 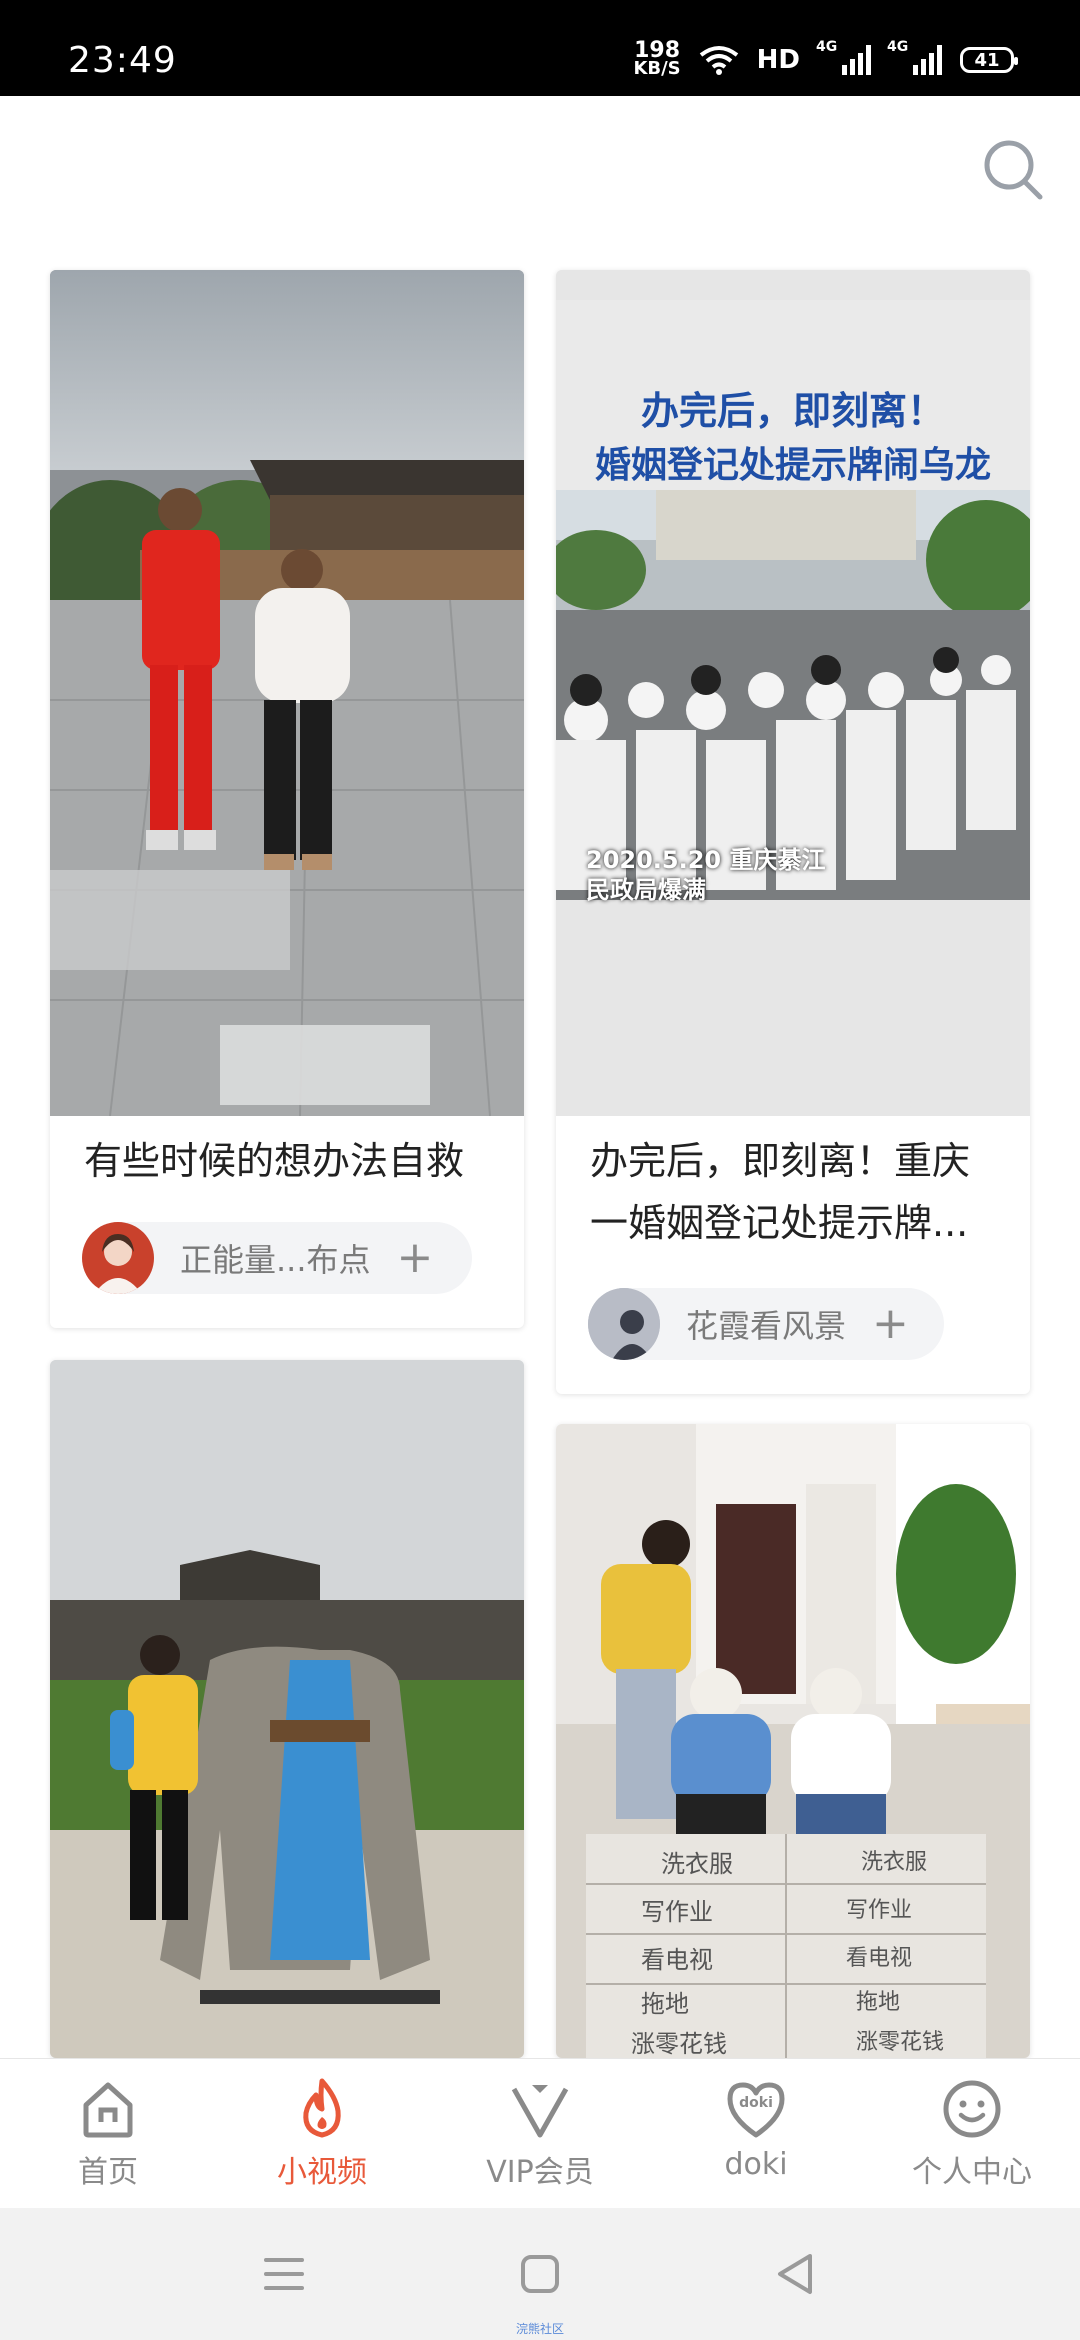 What do you see at coordinates (843, 57) in the screenshot?
I see `signal-1-icon: 4G` at bounding box center [843, 57].